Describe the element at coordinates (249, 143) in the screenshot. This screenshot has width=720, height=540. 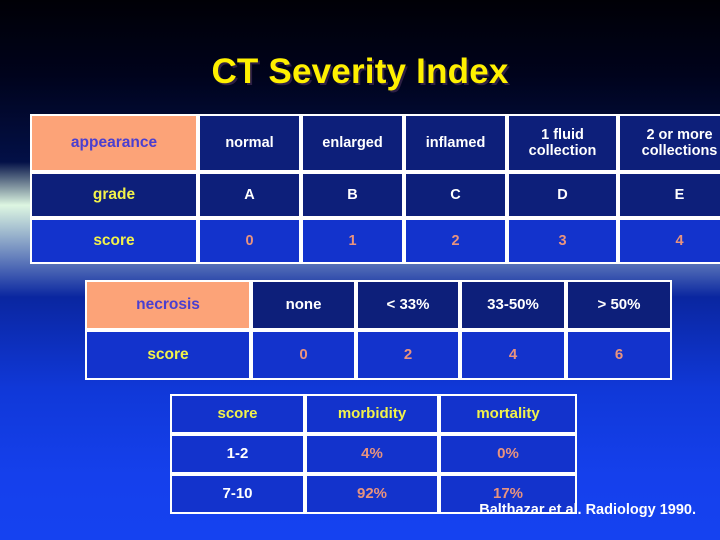
I see `cell-appearance-normal: normal` at that location.